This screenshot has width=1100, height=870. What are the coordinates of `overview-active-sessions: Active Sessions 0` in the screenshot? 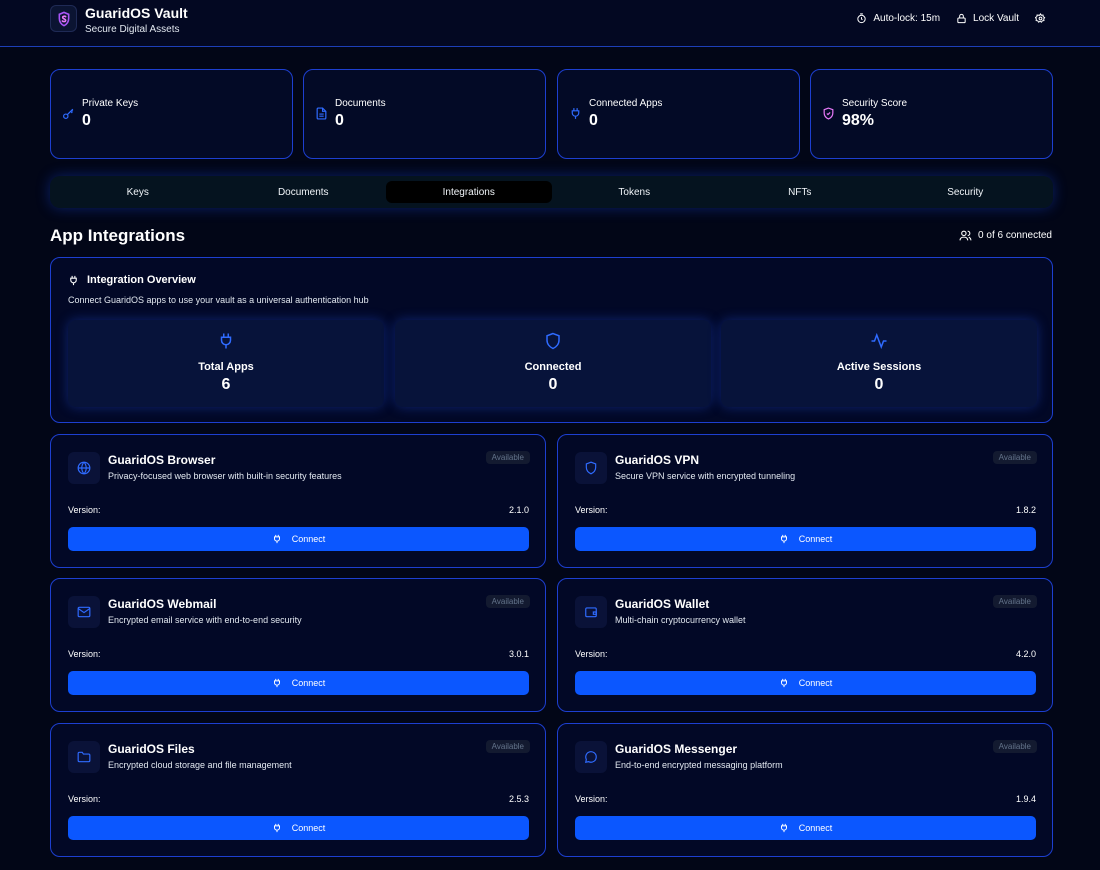 It's located at (879, 363).